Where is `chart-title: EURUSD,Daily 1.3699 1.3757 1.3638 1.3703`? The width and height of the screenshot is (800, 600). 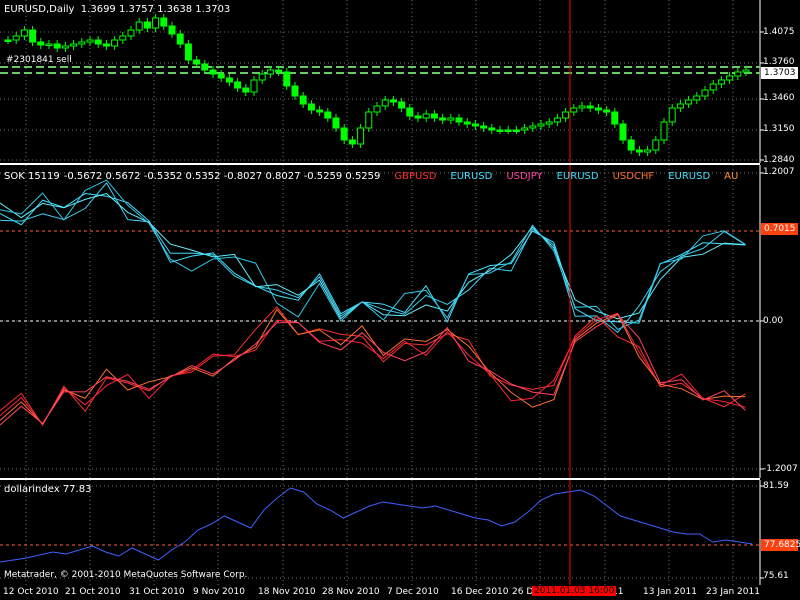 chart-title: EURUSD,Daily 1.3699 1.3757 1.3638 1.3703 is located at coordinates (117, 9).